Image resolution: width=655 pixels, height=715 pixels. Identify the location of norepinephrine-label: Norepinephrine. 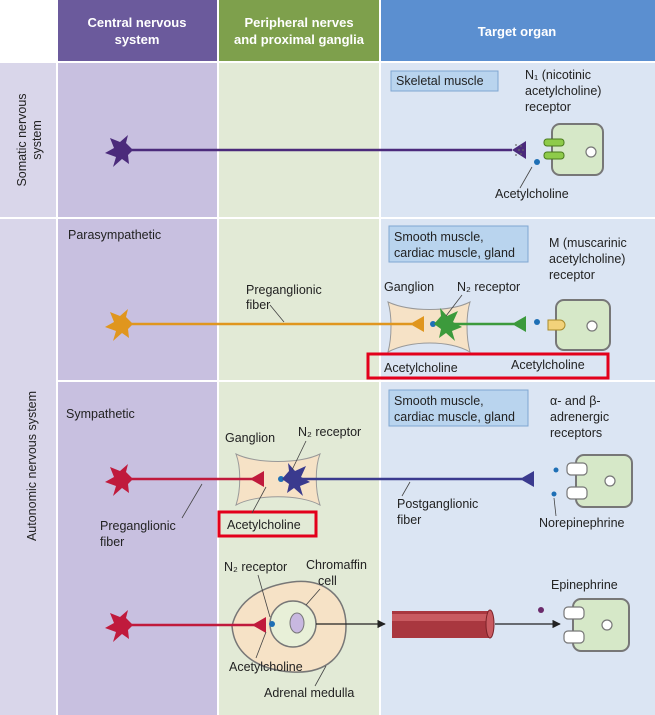
(582, 523).